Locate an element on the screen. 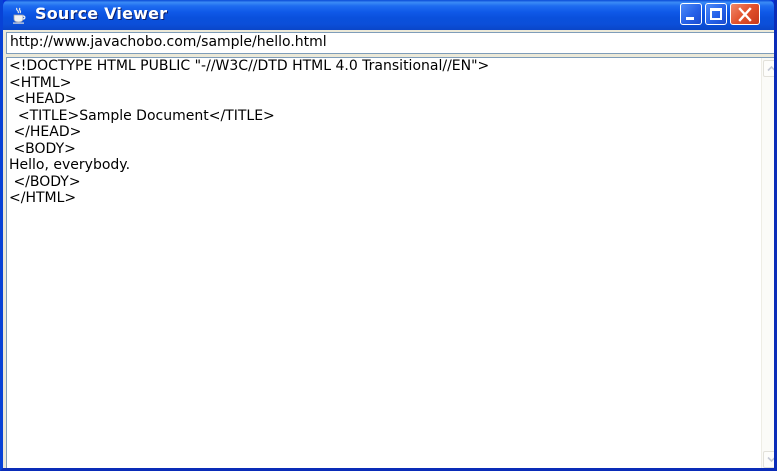 Image resolution: width=777 pixels, height=471 pixels. scroll-down-button is located at coordinates (768, 459).